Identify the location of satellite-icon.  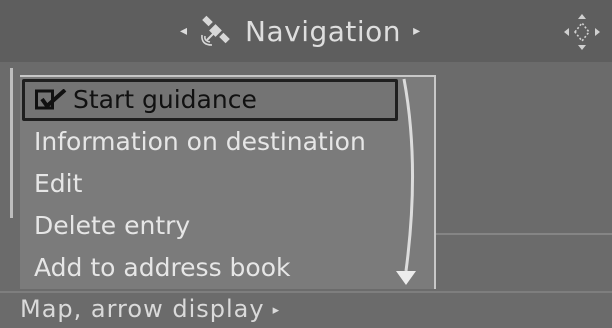
(215, 30).